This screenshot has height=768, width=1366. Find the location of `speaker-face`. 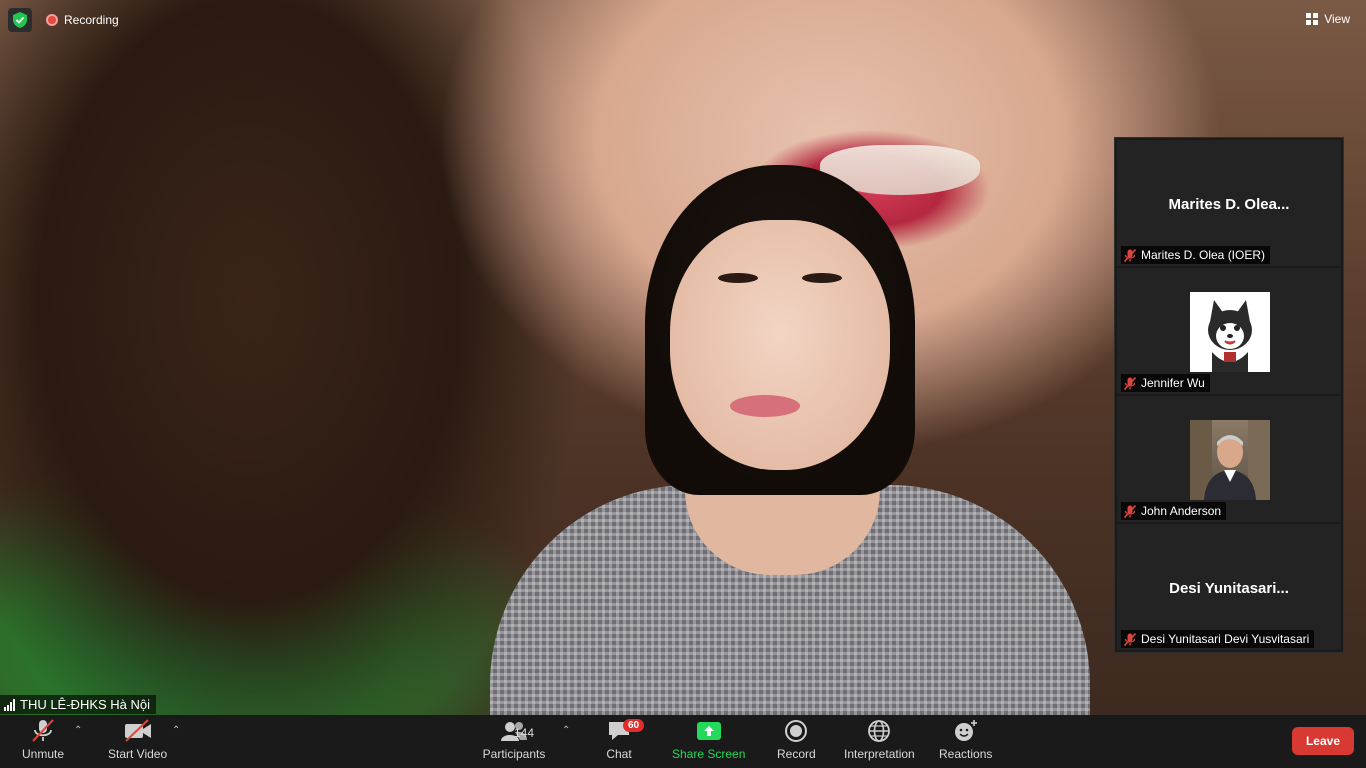

speaker-face is located at coordinates (780, 345).